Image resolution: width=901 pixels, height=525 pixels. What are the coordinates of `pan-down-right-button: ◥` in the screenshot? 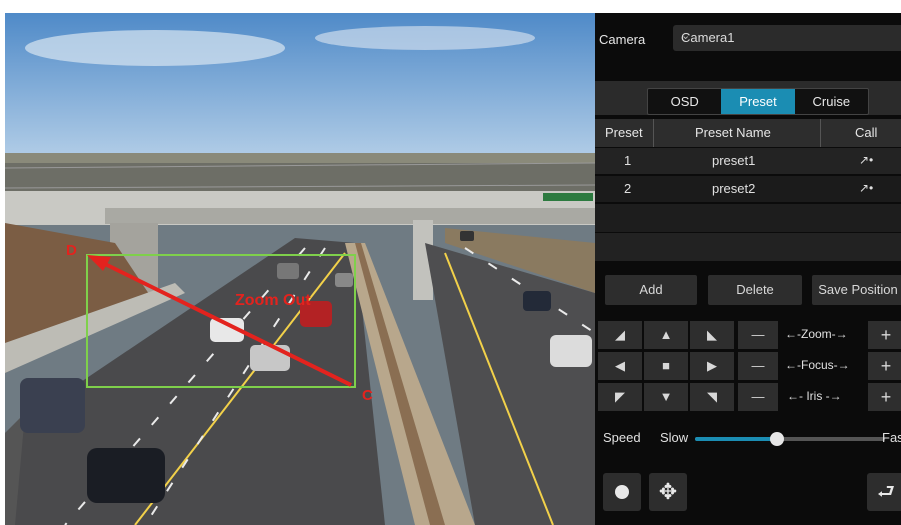 It's located at (712, 397).